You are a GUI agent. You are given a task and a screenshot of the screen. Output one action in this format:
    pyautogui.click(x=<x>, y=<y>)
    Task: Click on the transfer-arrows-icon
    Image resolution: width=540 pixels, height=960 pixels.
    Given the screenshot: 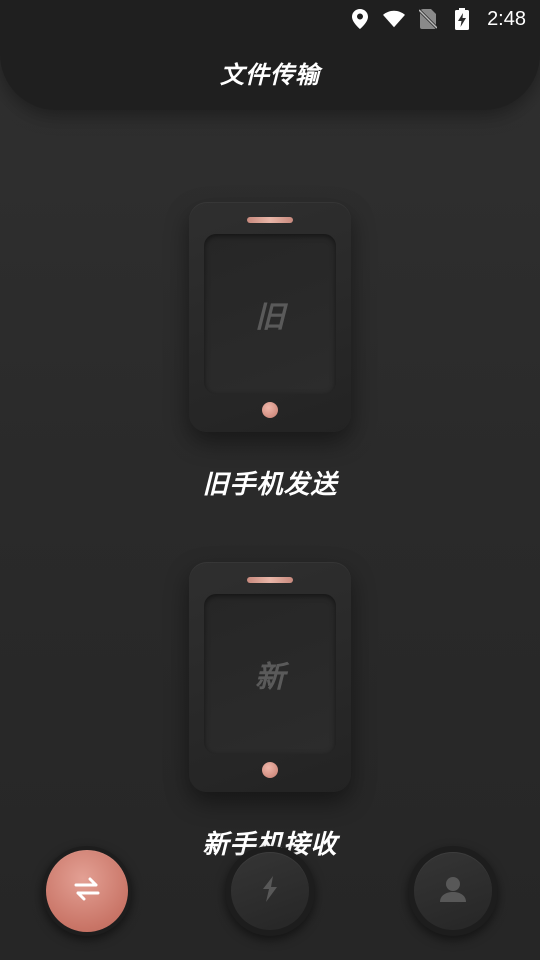 What is the action you would take?
    pyautogui.click(x=87, y=891)
    